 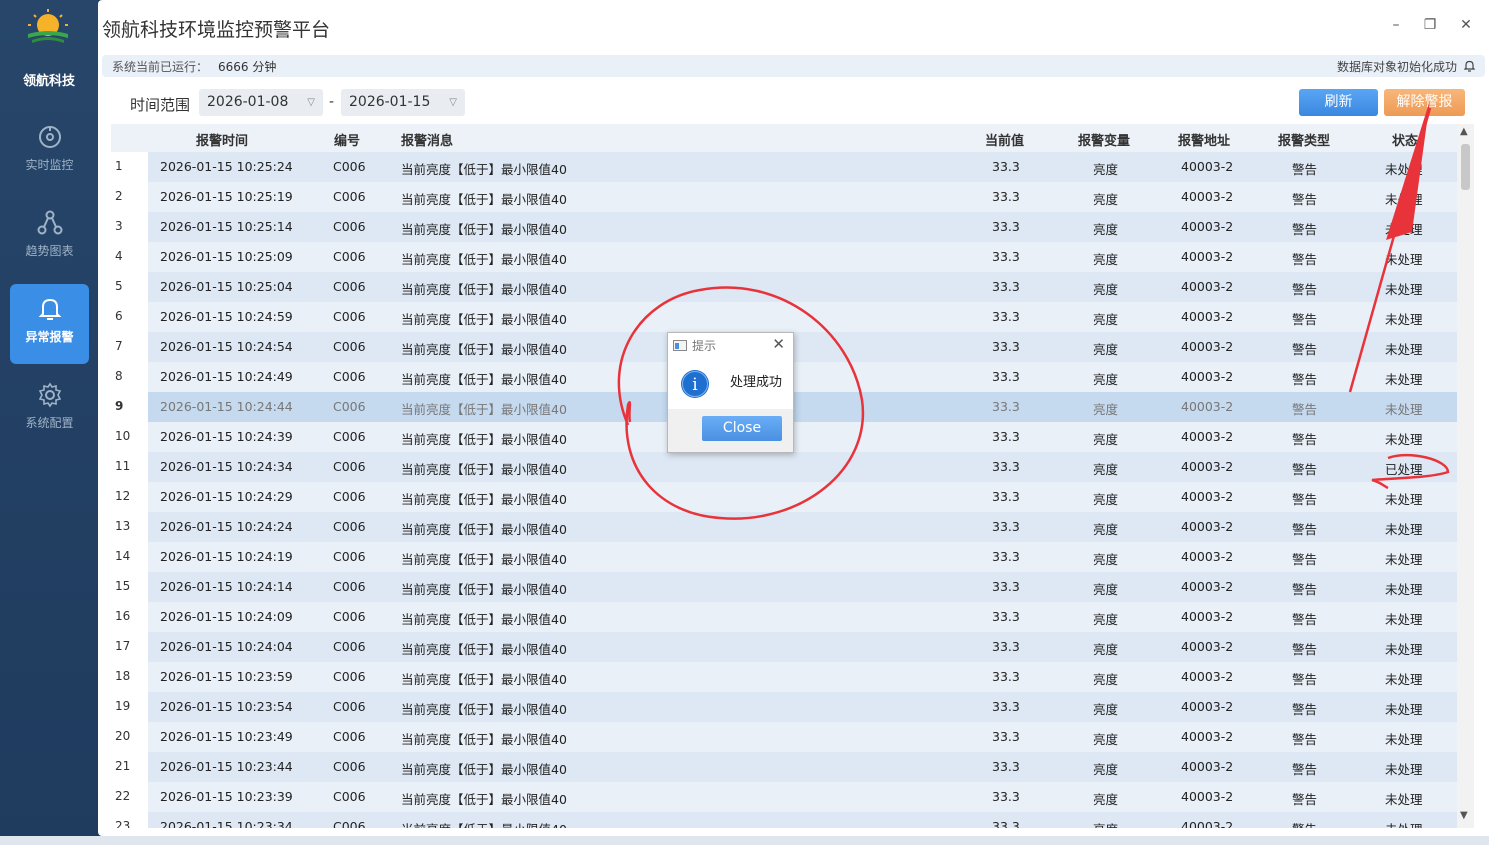 I want to click on nav-alarm: 异常报警, so click(x=49, y=324).